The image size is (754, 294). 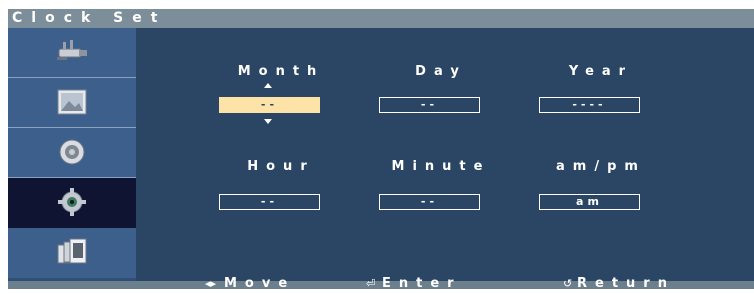 I want to click on footer-bar: ◂▸ Move ⏎ Enter ↺ Return, so click(x=381, y=284).